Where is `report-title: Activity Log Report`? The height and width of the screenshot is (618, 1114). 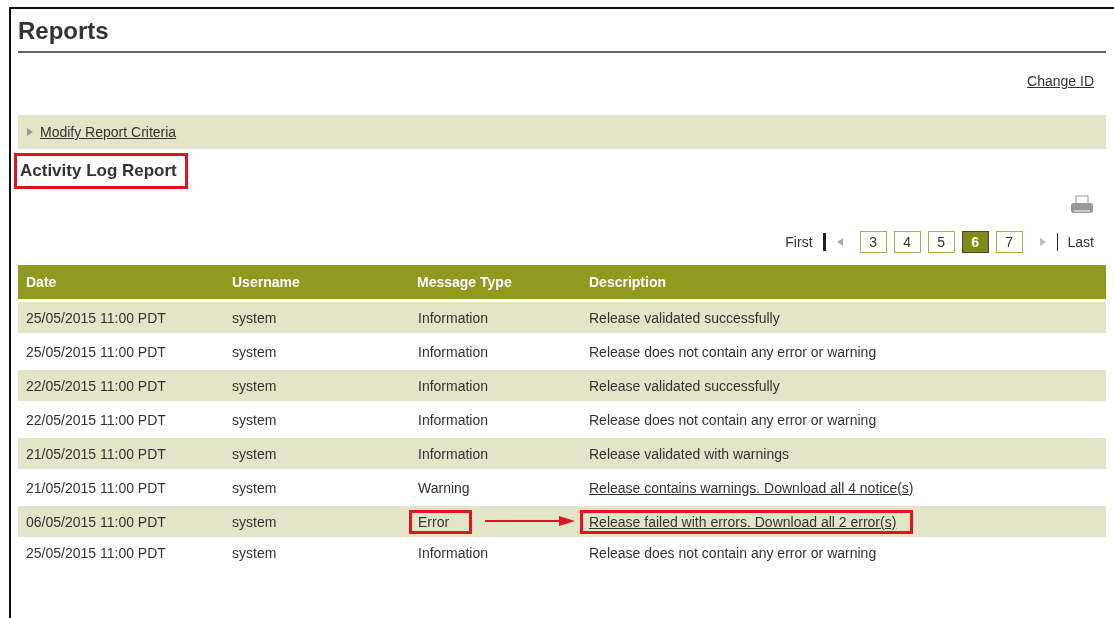
report-title: Activity Log Report is located at coordinates (101, 171).